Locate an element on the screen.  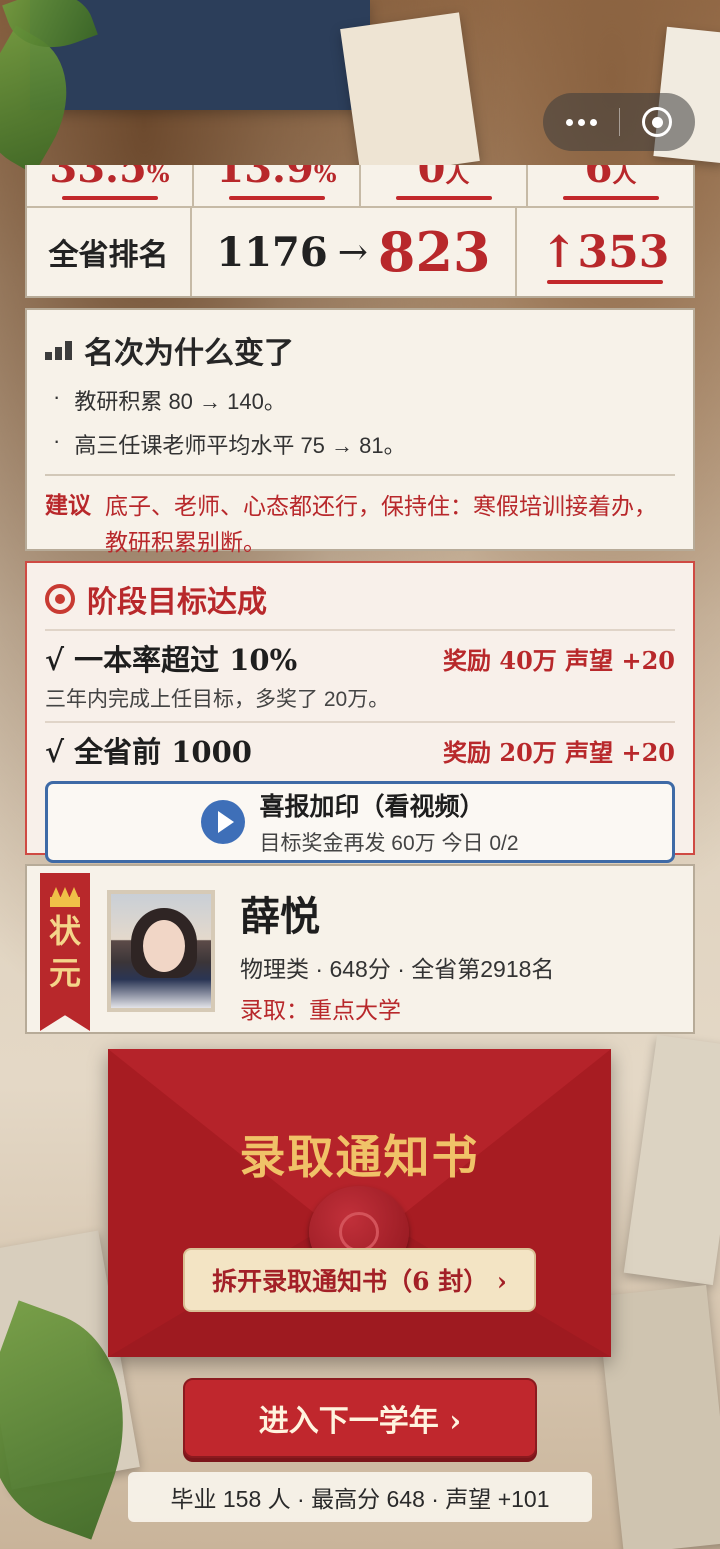
next-school-year-button: 进入下一学年 › is located at coordinates (360, 1418).